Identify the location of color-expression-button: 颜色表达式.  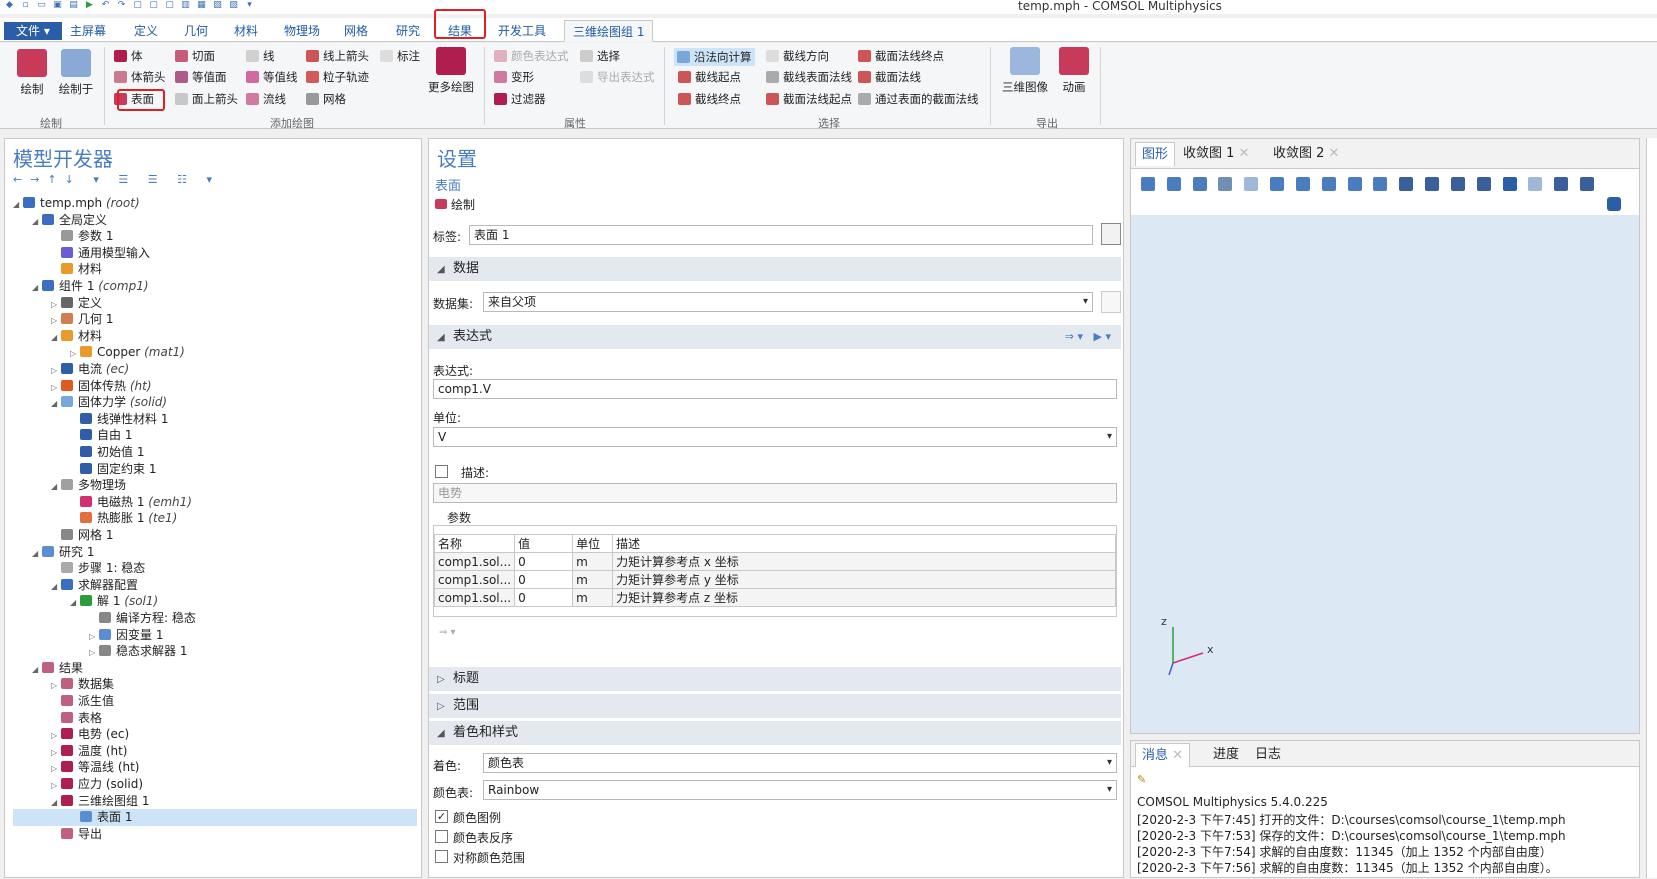
(531, 56).